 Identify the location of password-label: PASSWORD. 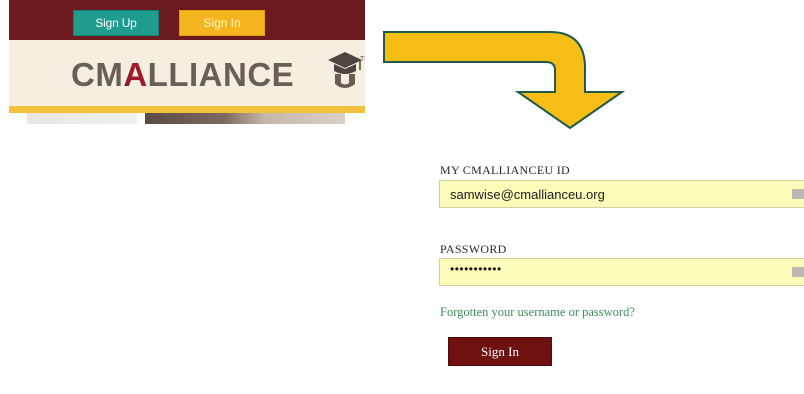
(473, 249).